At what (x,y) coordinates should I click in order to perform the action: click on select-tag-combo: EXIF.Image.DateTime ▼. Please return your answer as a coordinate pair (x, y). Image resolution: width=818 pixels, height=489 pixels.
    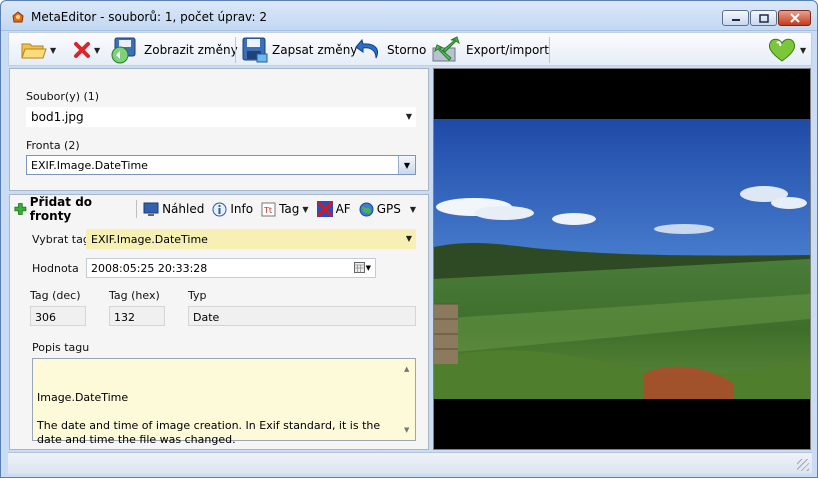
    Looking at the image, I should click on (251, 239).